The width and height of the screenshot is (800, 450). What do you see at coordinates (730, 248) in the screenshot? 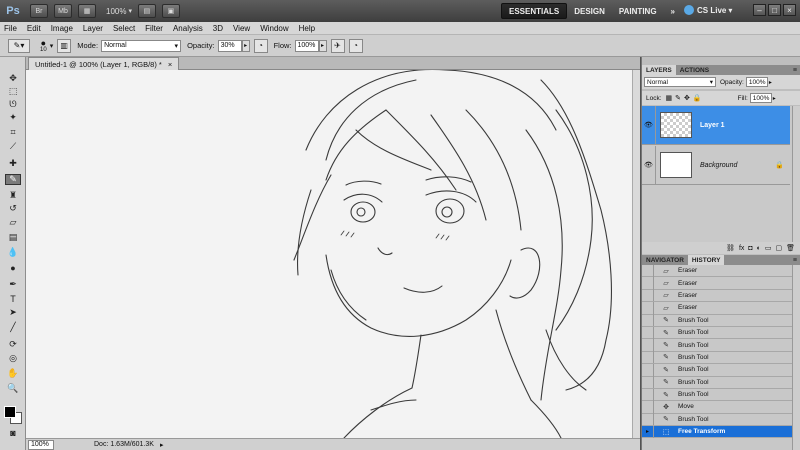
I see `link-layers-icon: ⛓` at bounding box center [730, 248].